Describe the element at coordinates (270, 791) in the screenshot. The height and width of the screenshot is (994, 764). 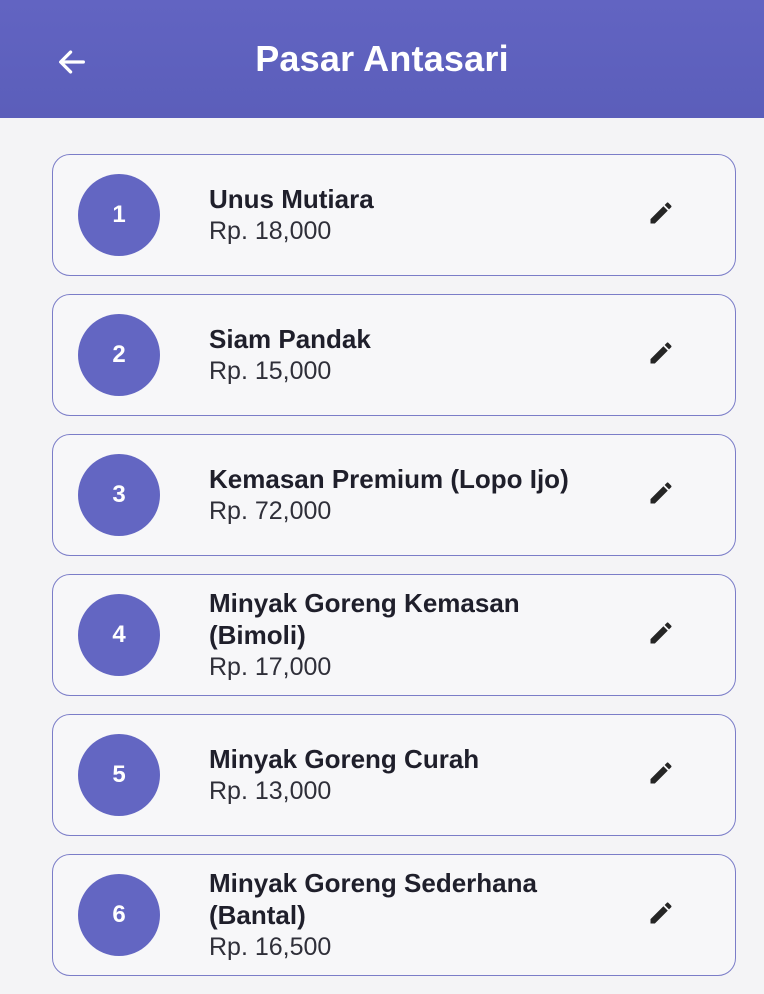
I see `item-price: Rp. 13,000` at that location.